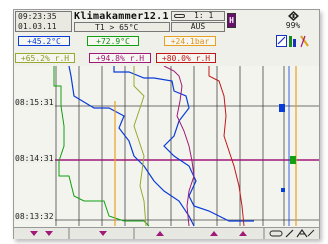  Describe the element at coordinates (34, 158) in the screenshot. I see `time-label-2: 08:14:31` at that location.